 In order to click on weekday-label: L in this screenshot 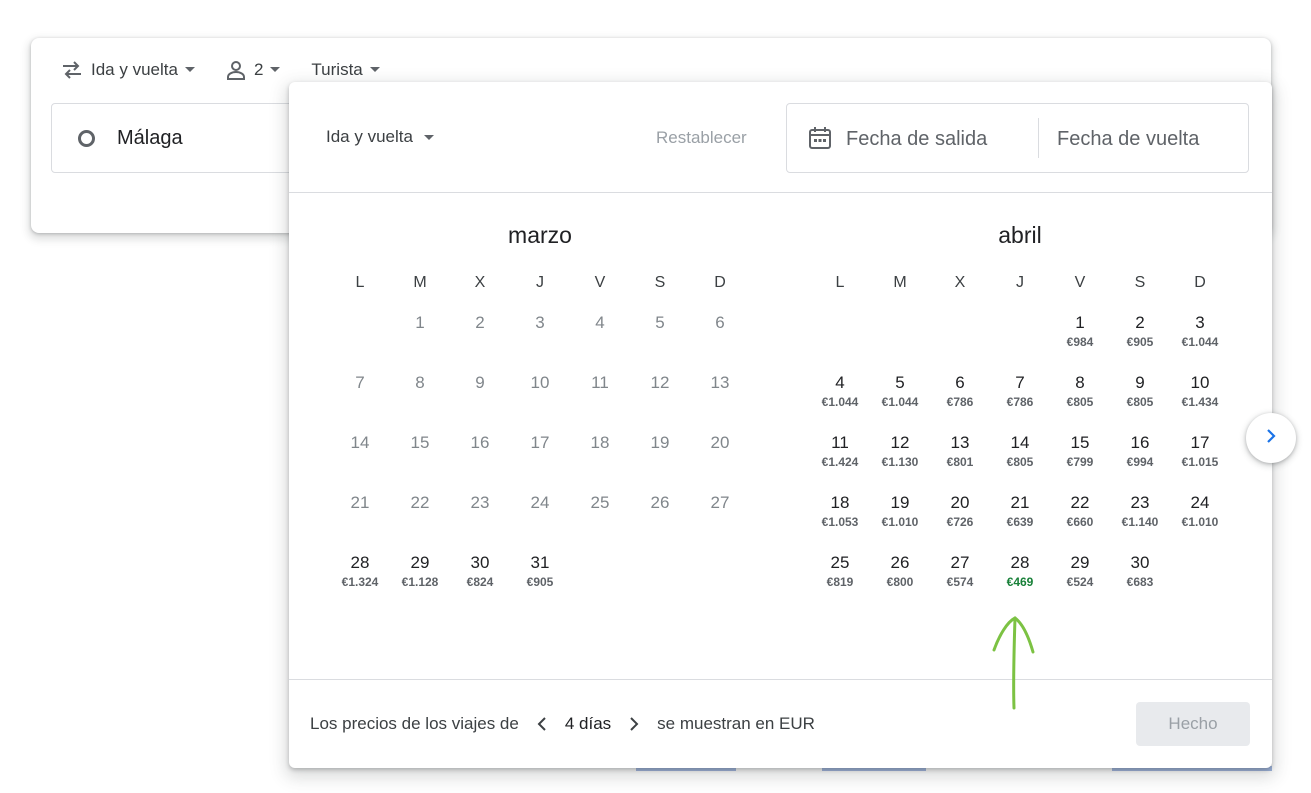, I will do `click(360, 282)`.